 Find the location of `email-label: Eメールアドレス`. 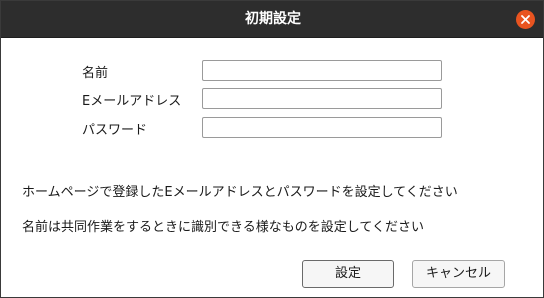

email-label: Eメールアドレス is located at coordinates (132, 101).